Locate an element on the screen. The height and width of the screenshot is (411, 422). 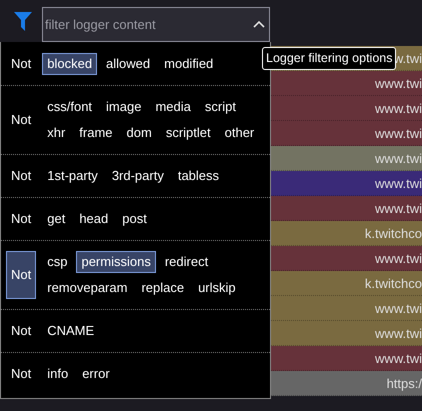
filter-option: get is located at coordinates (56, 219).